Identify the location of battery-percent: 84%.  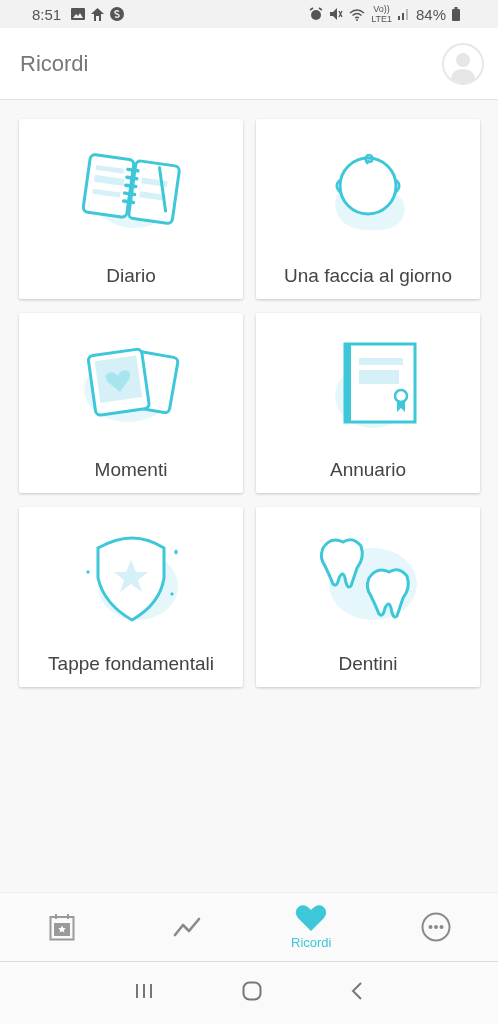
(430, 14).